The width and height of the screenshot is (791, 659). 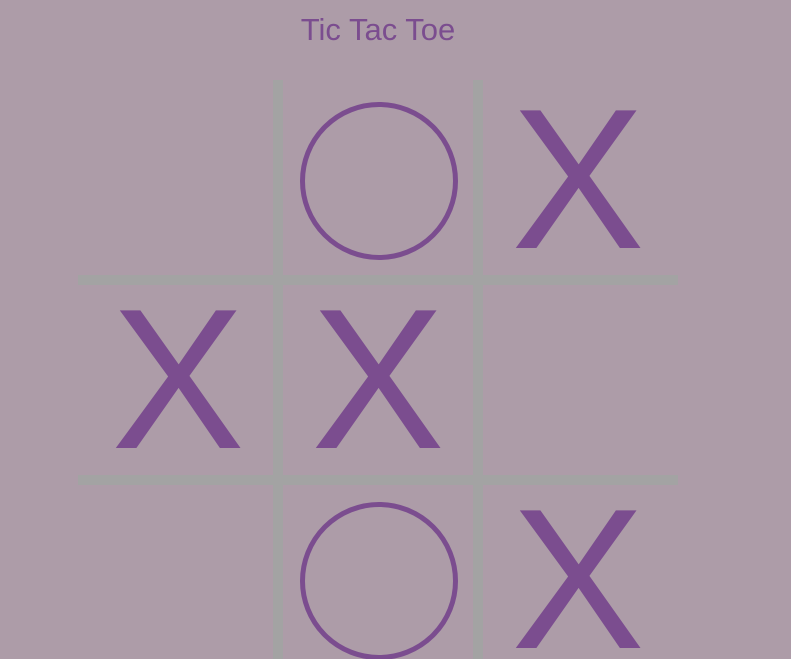 I want to click on board-cell-1-3: X, so click(x=578, y=180).